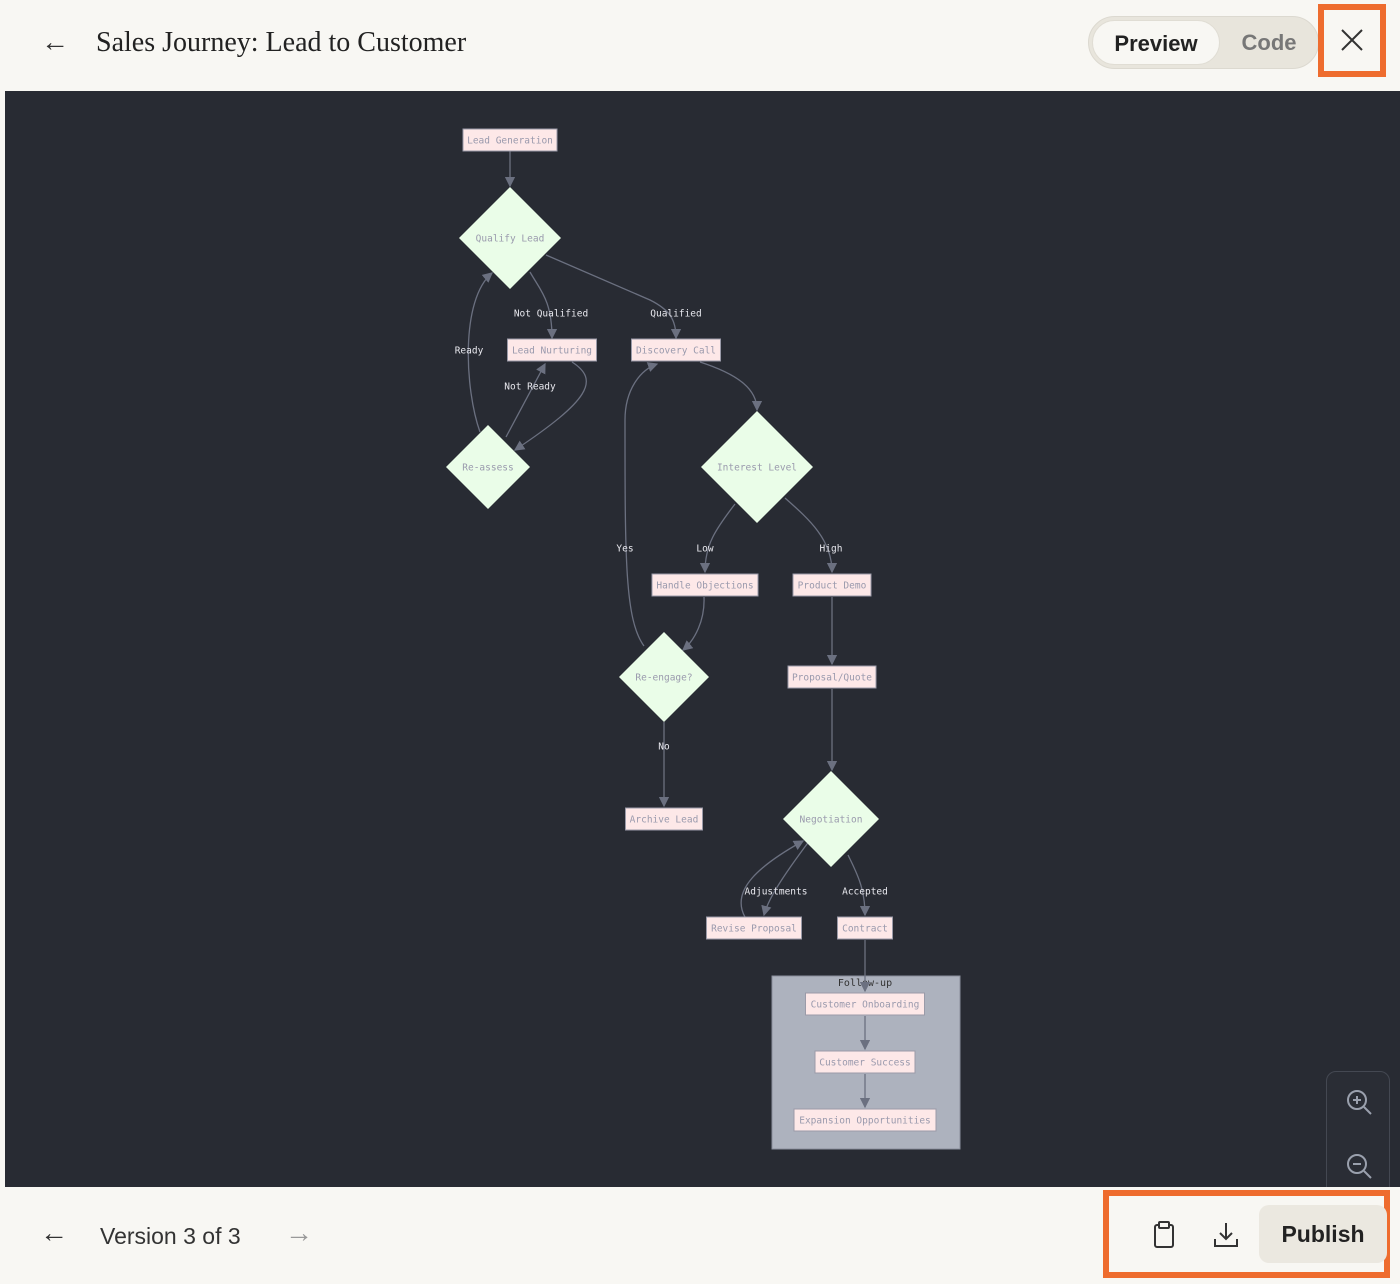 Image resolution: width=1400 pixels, height=1284 pixels. Describe the element at coordinates (469, 351) in the screenshot. I see `ready-label: Ready` at that location.